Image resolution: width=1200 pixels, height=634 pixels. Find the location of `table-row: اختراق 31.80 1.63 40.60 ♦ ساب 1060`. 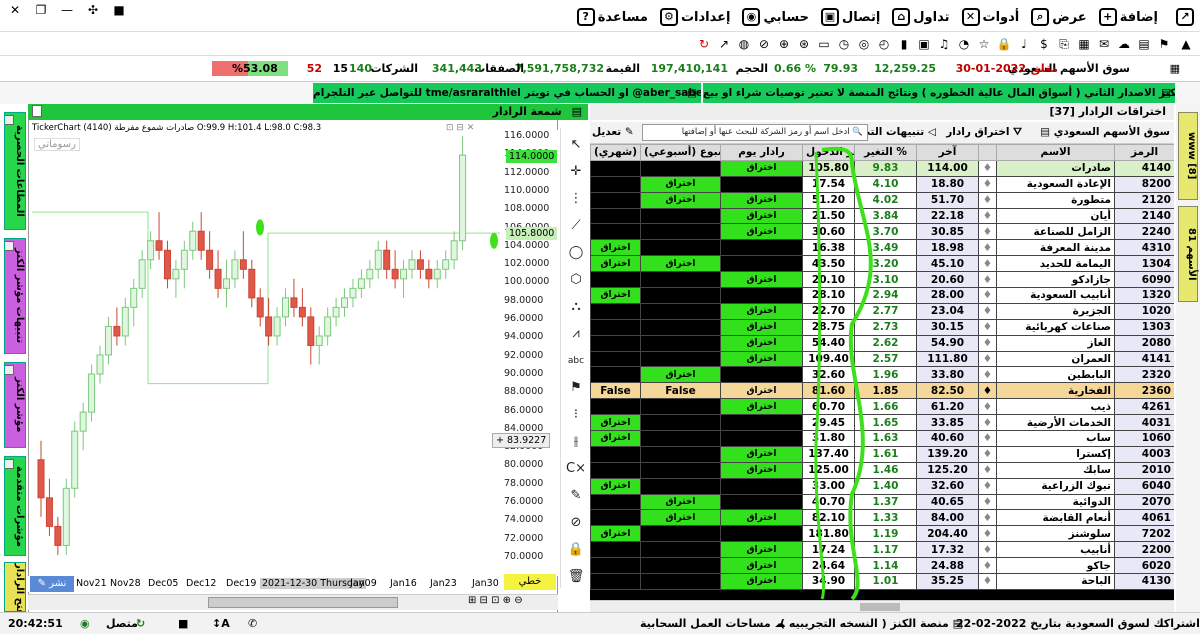

table-row: اختراق 31.80 1.63 40.60 ♦ ساب 1060 is located at coordinates (882, 438).